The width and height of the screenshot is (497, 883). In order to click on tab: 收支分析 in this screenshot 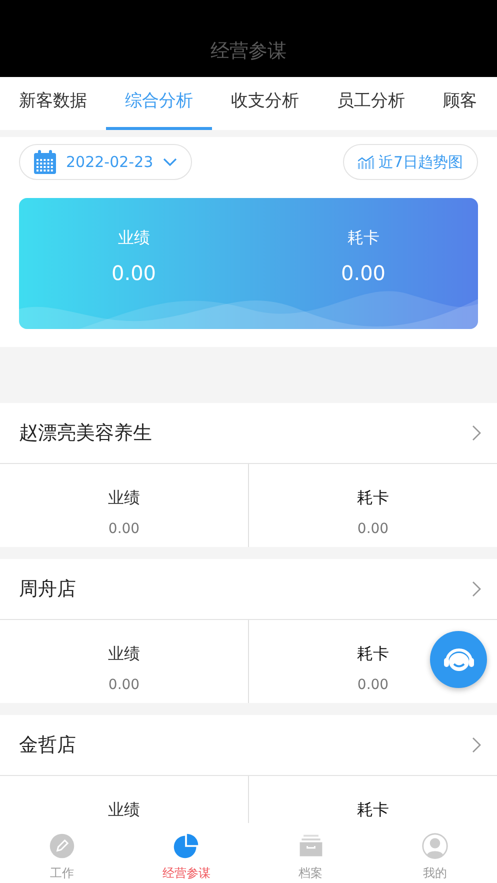, I will do `click(265, 103)`.